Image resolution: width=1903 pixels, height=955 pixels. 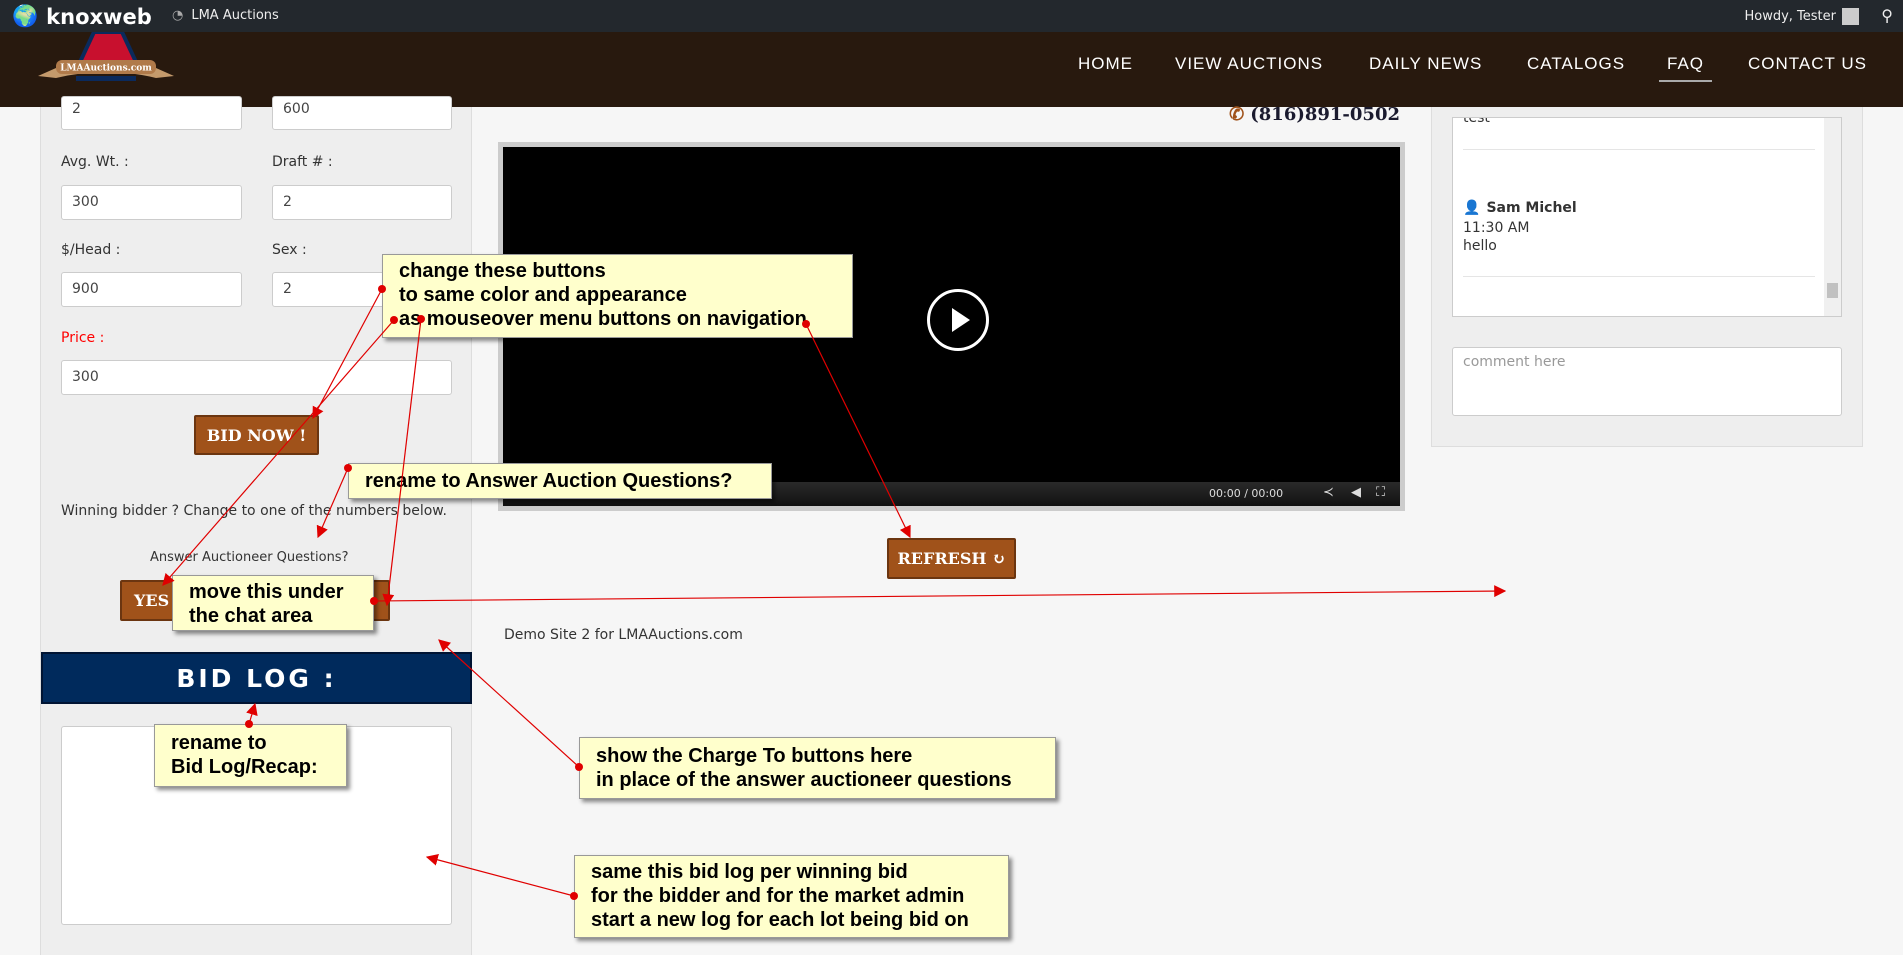 What do you see at coordinates (1356, 492) in the screenshot?
I see `volume-icon: ◀` at bounding box center [1356, 492].